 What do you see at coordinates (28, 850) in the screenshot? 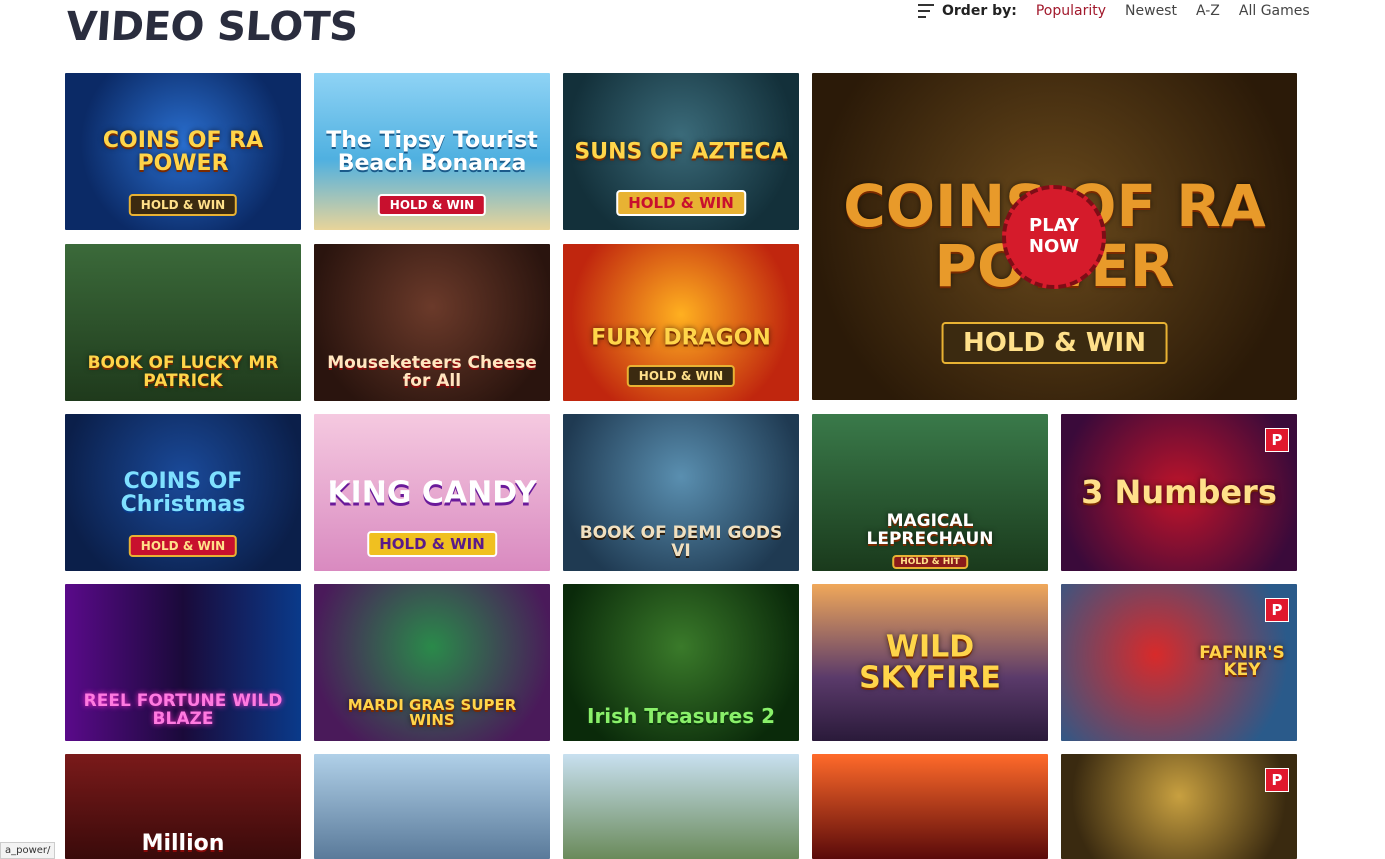
I see `status-bar-url: a_power/` at bounding box center [28, 850].